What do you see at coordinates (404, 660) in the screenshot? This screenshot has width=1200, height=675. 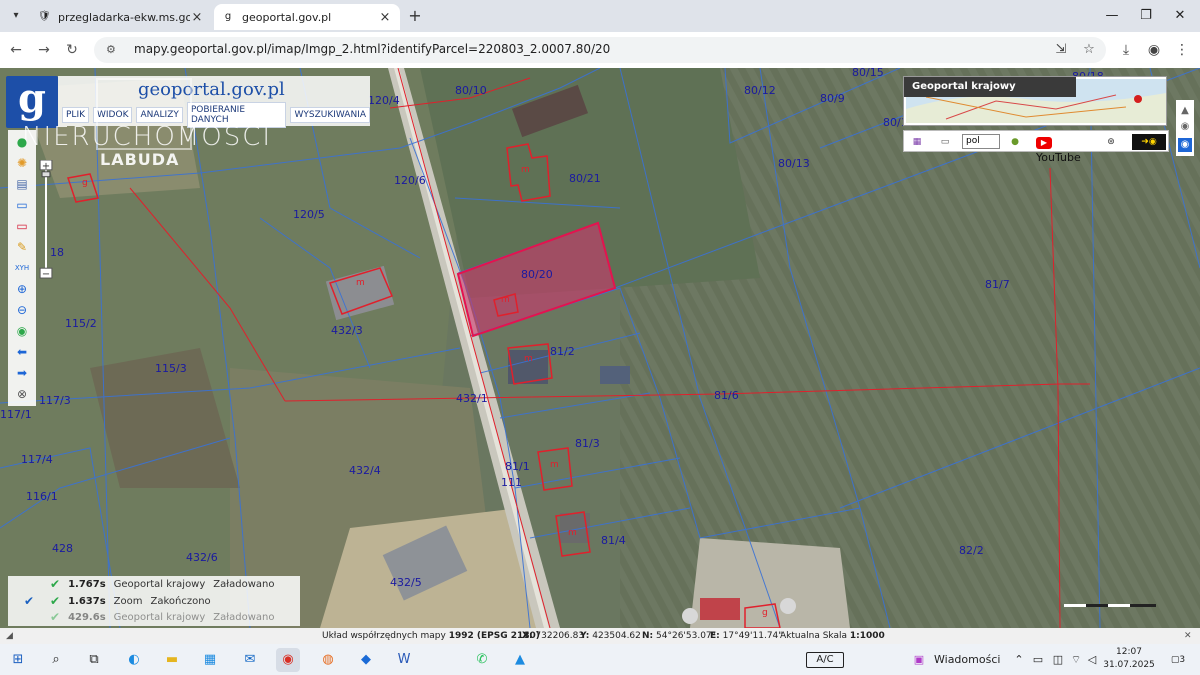 I see `word-icon: W` at bounding box center [404, 660].